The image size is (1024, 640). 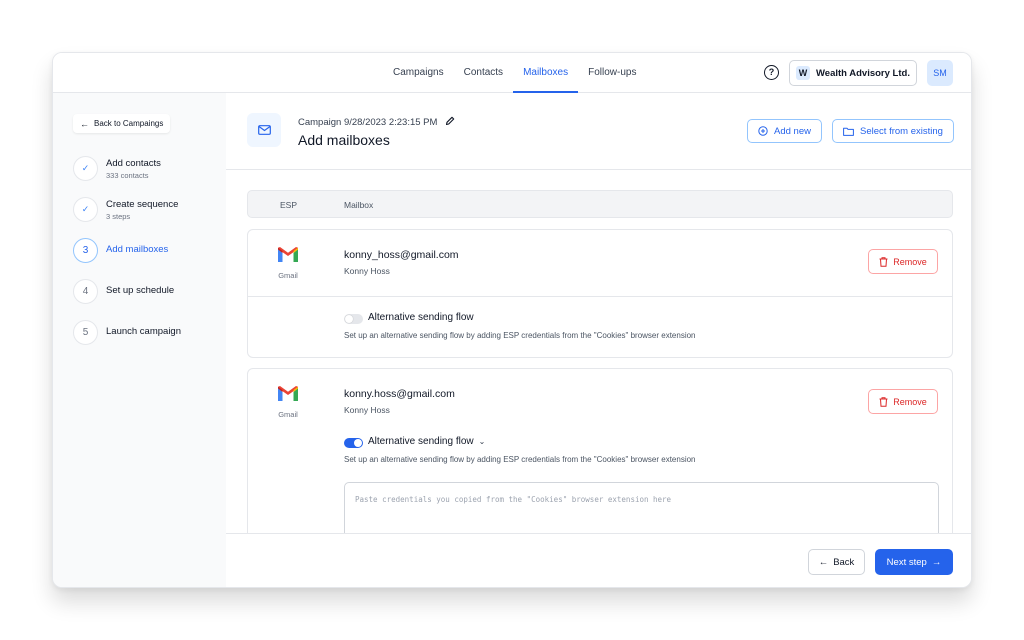 I want to click on page-title: Add mailboxes, so click(x=344, y=140).